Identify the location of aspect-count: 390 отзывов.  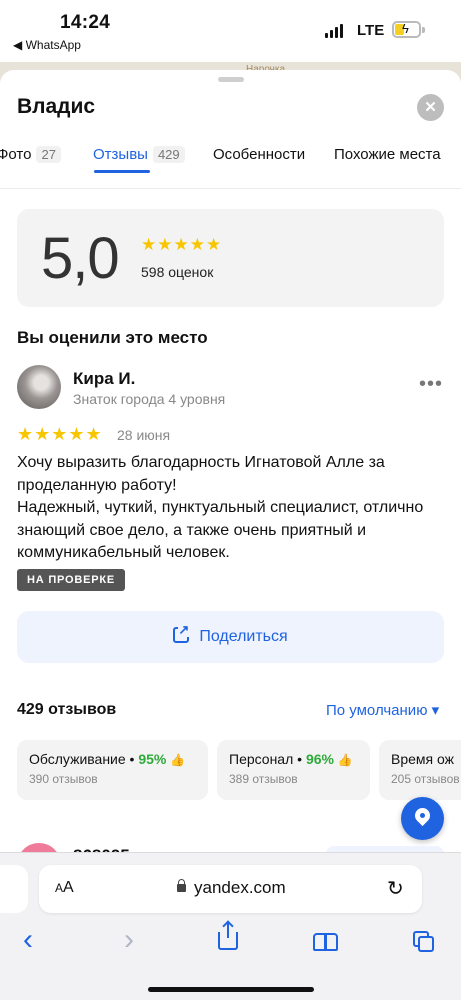
(63, 779).